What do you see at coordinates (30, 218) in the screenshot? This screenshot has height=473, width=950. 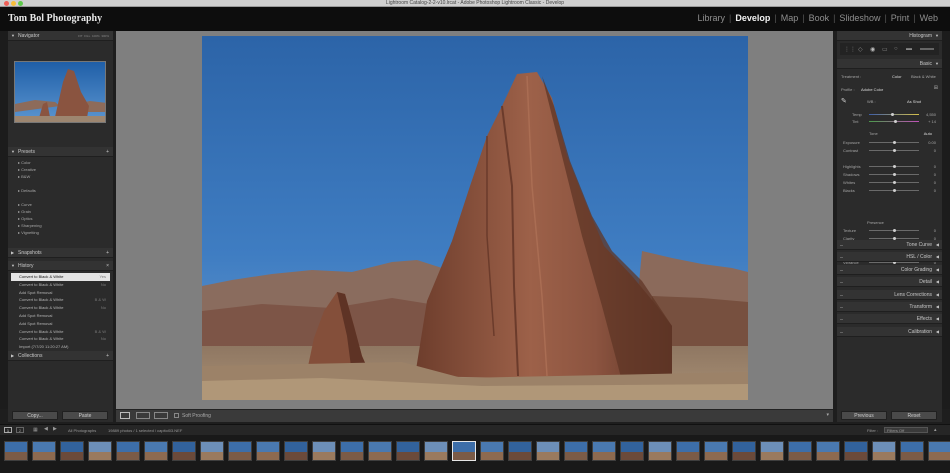 I see `preset-folder: ▸ Optics` at bounding box center [30, 218].